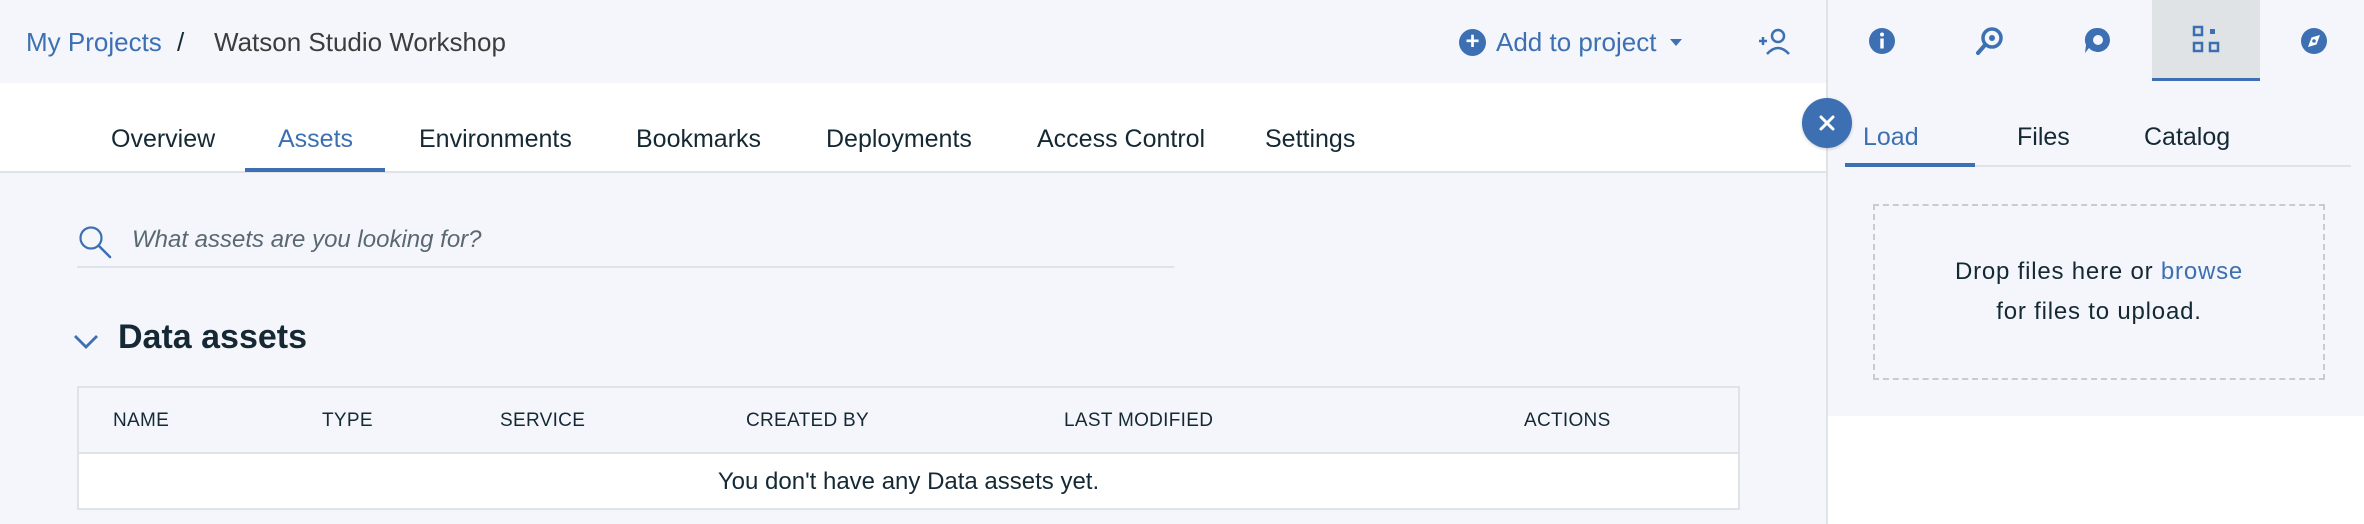 The height and width of the screenshot is (524, 2364). I want to click on data-panel-button, so click(2206, 40).